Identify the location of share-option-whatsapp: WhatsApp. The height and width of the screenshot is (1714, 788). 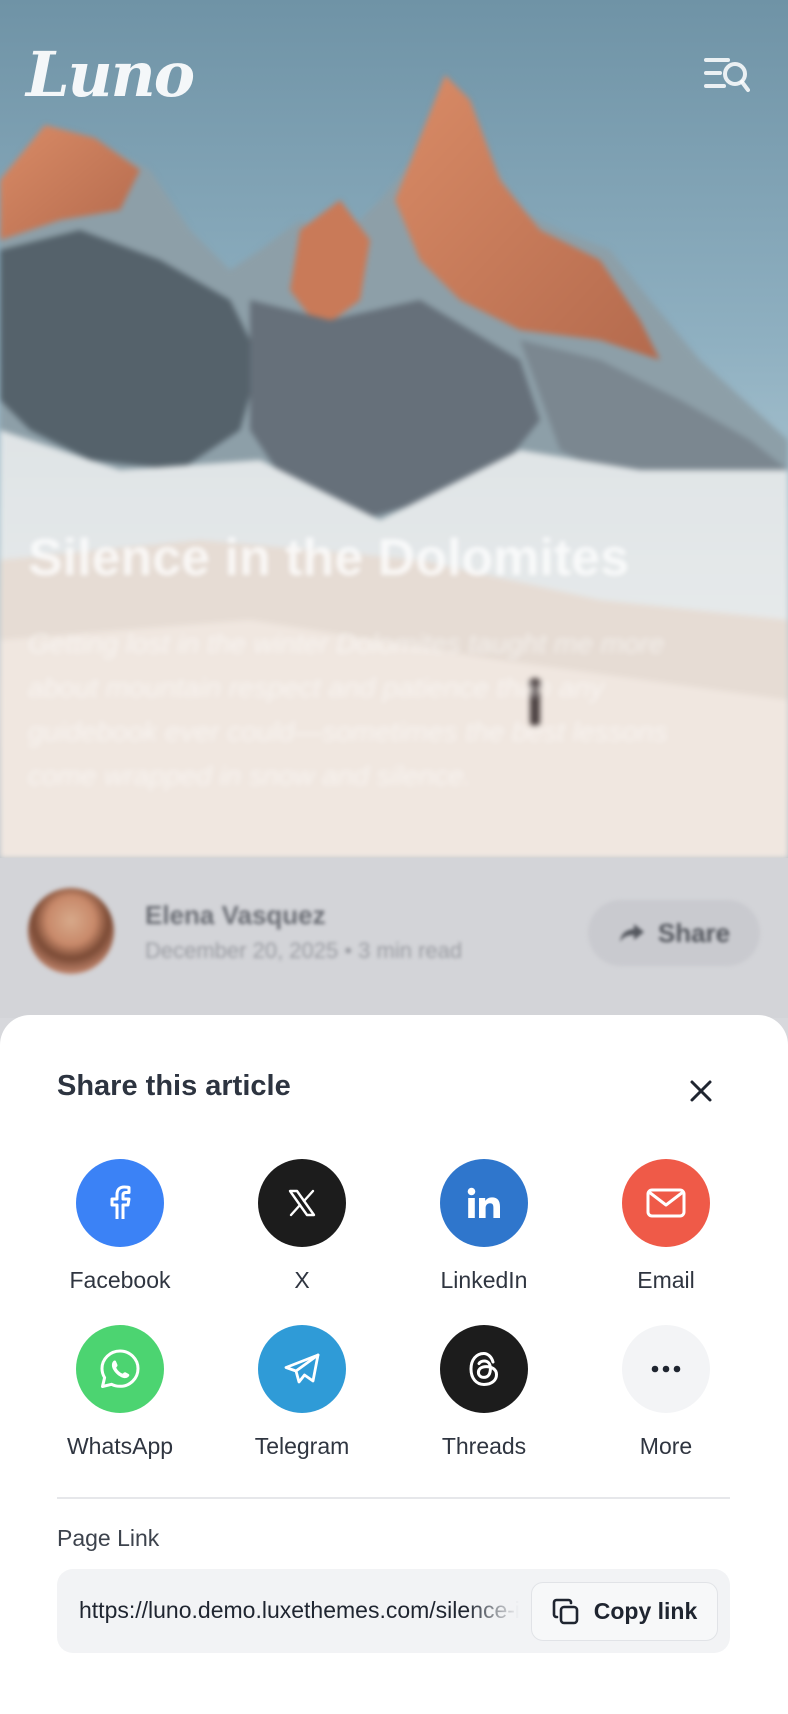
(120, 1392).